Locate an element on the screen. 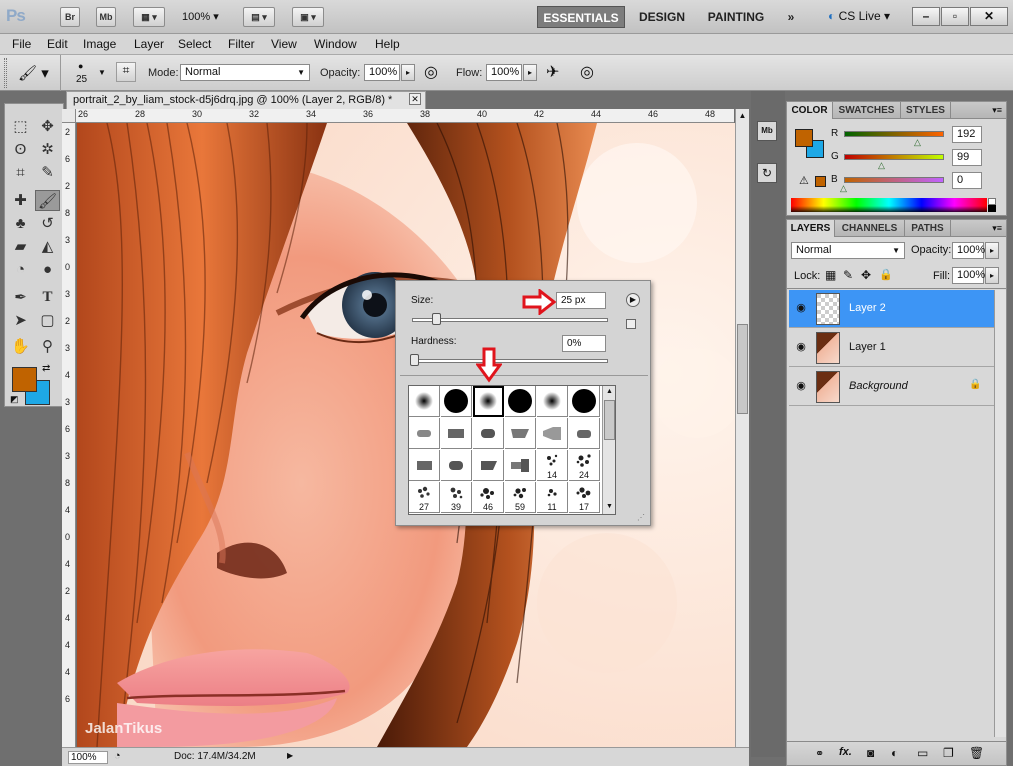  scroll-down-arrow-icon: ▼ is located at coordinates (609, 507).